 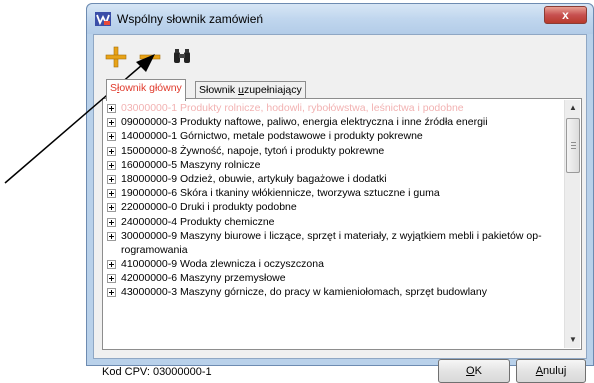 What do you see at coordinates (149, 164) in the screenshot?
I see `cpv-code: 16000000-5` at bounding box center [149, 164].